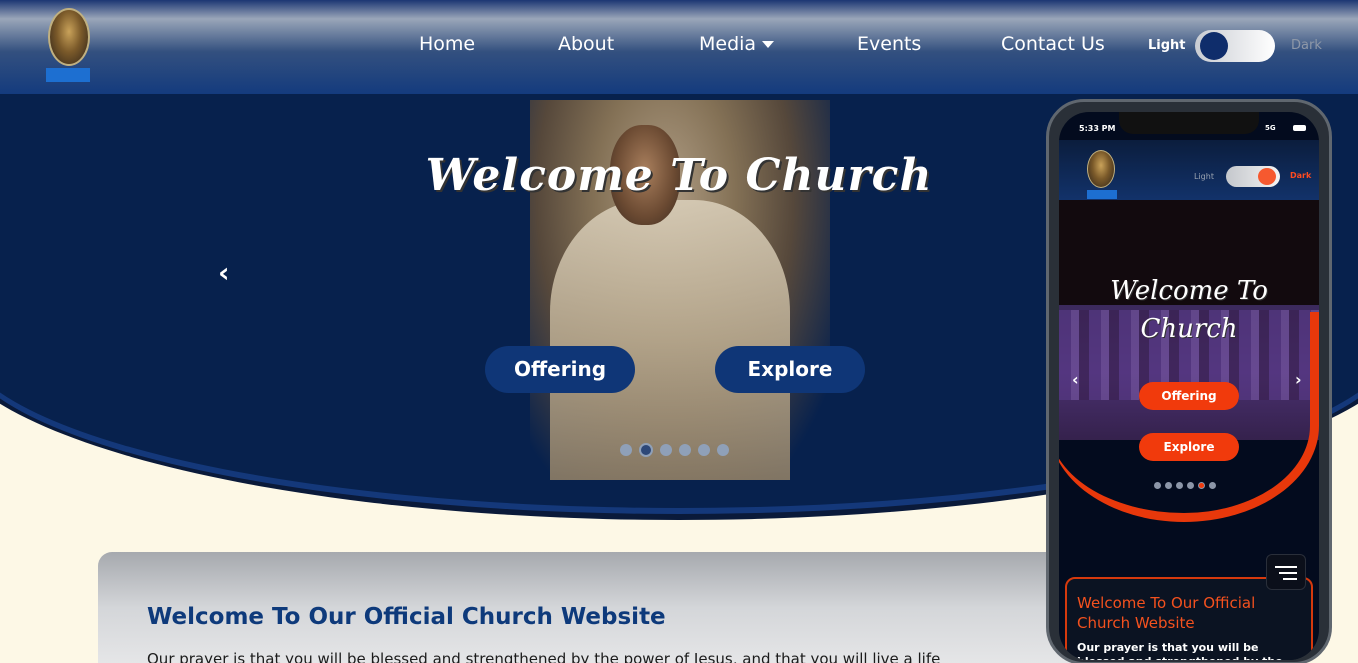 This screenshot has width=1358, height=663. I want to click on nav-media: Media, so click(737, 44).